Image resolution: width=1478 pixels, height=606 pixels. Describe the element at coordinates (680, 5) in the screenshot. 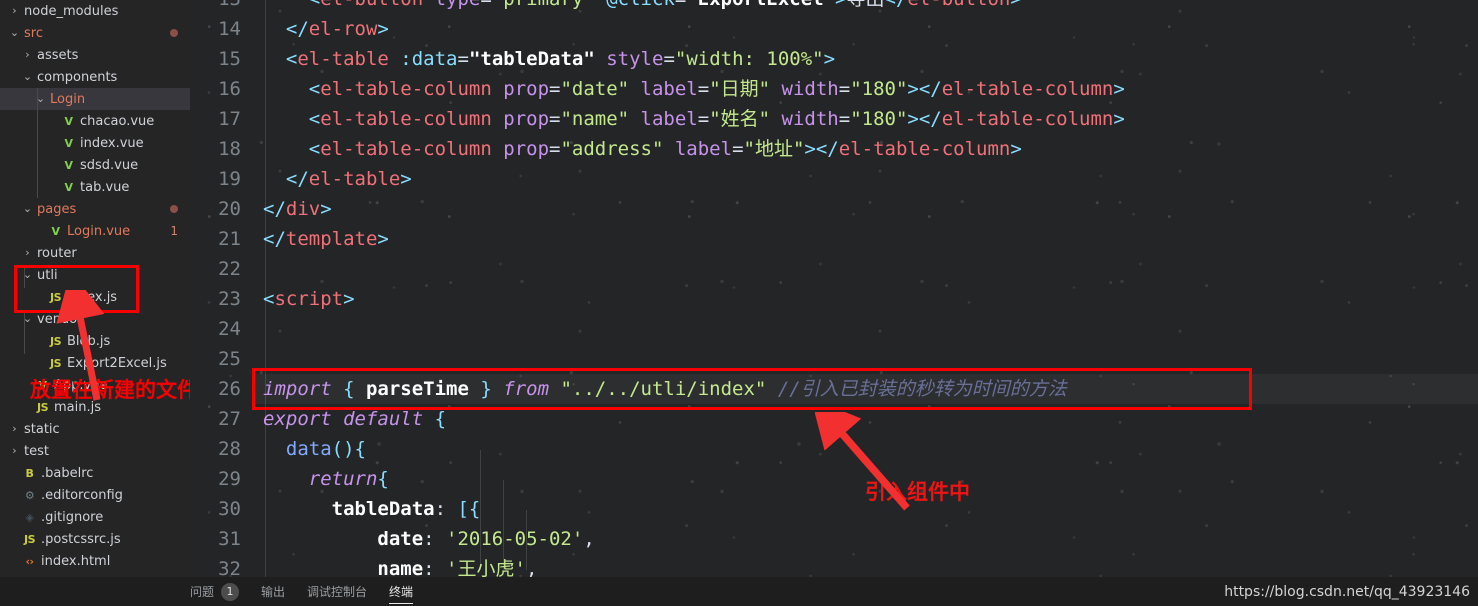

I see `code-token: =` at that location.